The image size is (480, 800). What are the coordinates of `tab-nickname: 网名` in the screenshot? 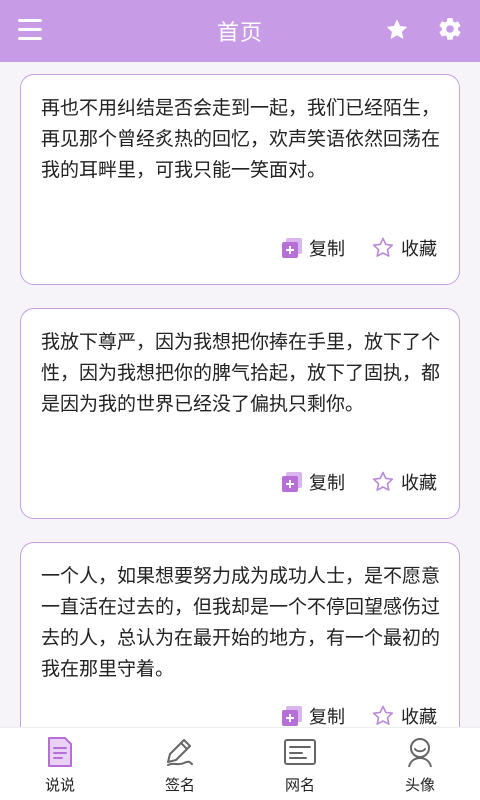 It's located at (300, 764).